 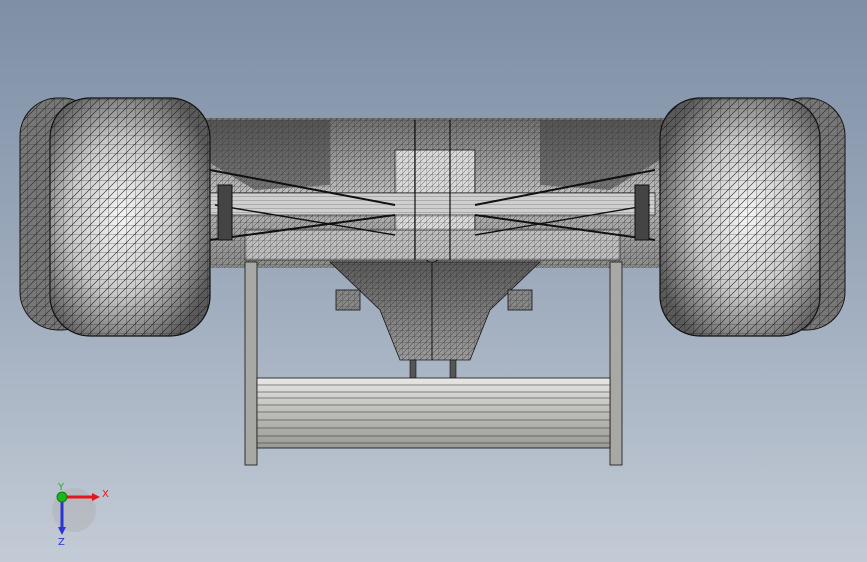 I want to click on rear-diffuser, so click(x=435, y=320).